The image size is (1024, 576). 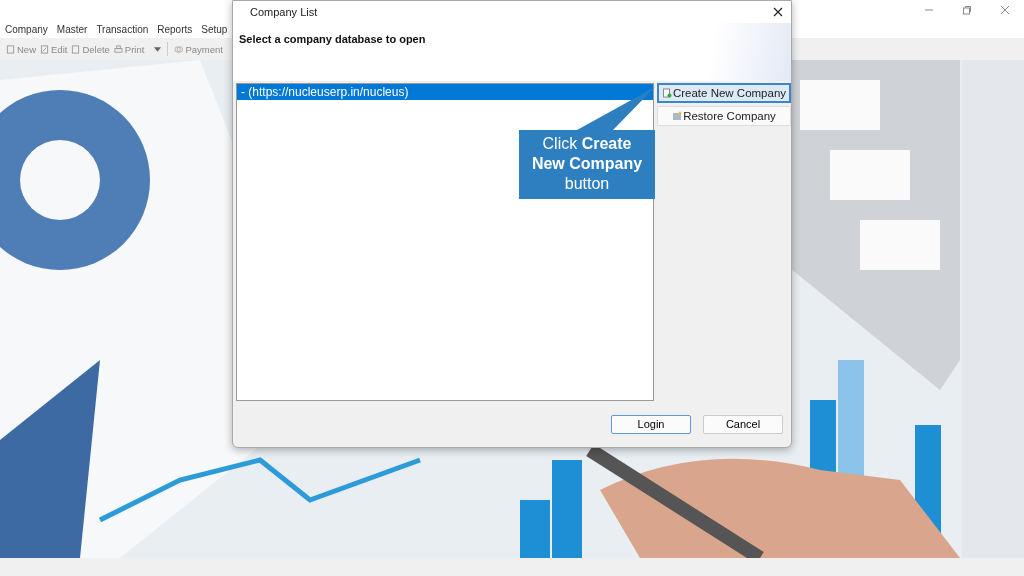 I want to click on dialog-heading: Select a company database to open, so click(x=332, y=39).